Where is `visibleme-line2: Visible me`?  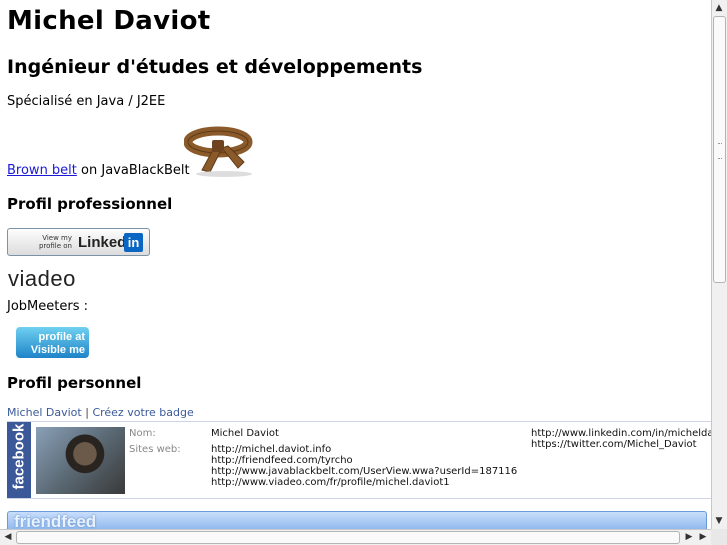 visibleme-line2: Visible me is located at coordinates (57, 350).